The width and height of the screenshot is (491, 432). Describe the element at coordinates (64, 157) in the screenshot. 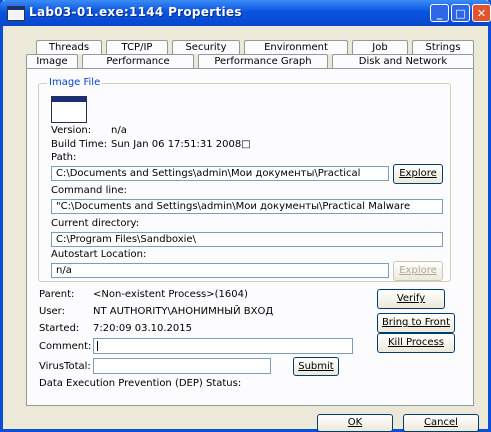

I see `path-label: Path:` at that location.